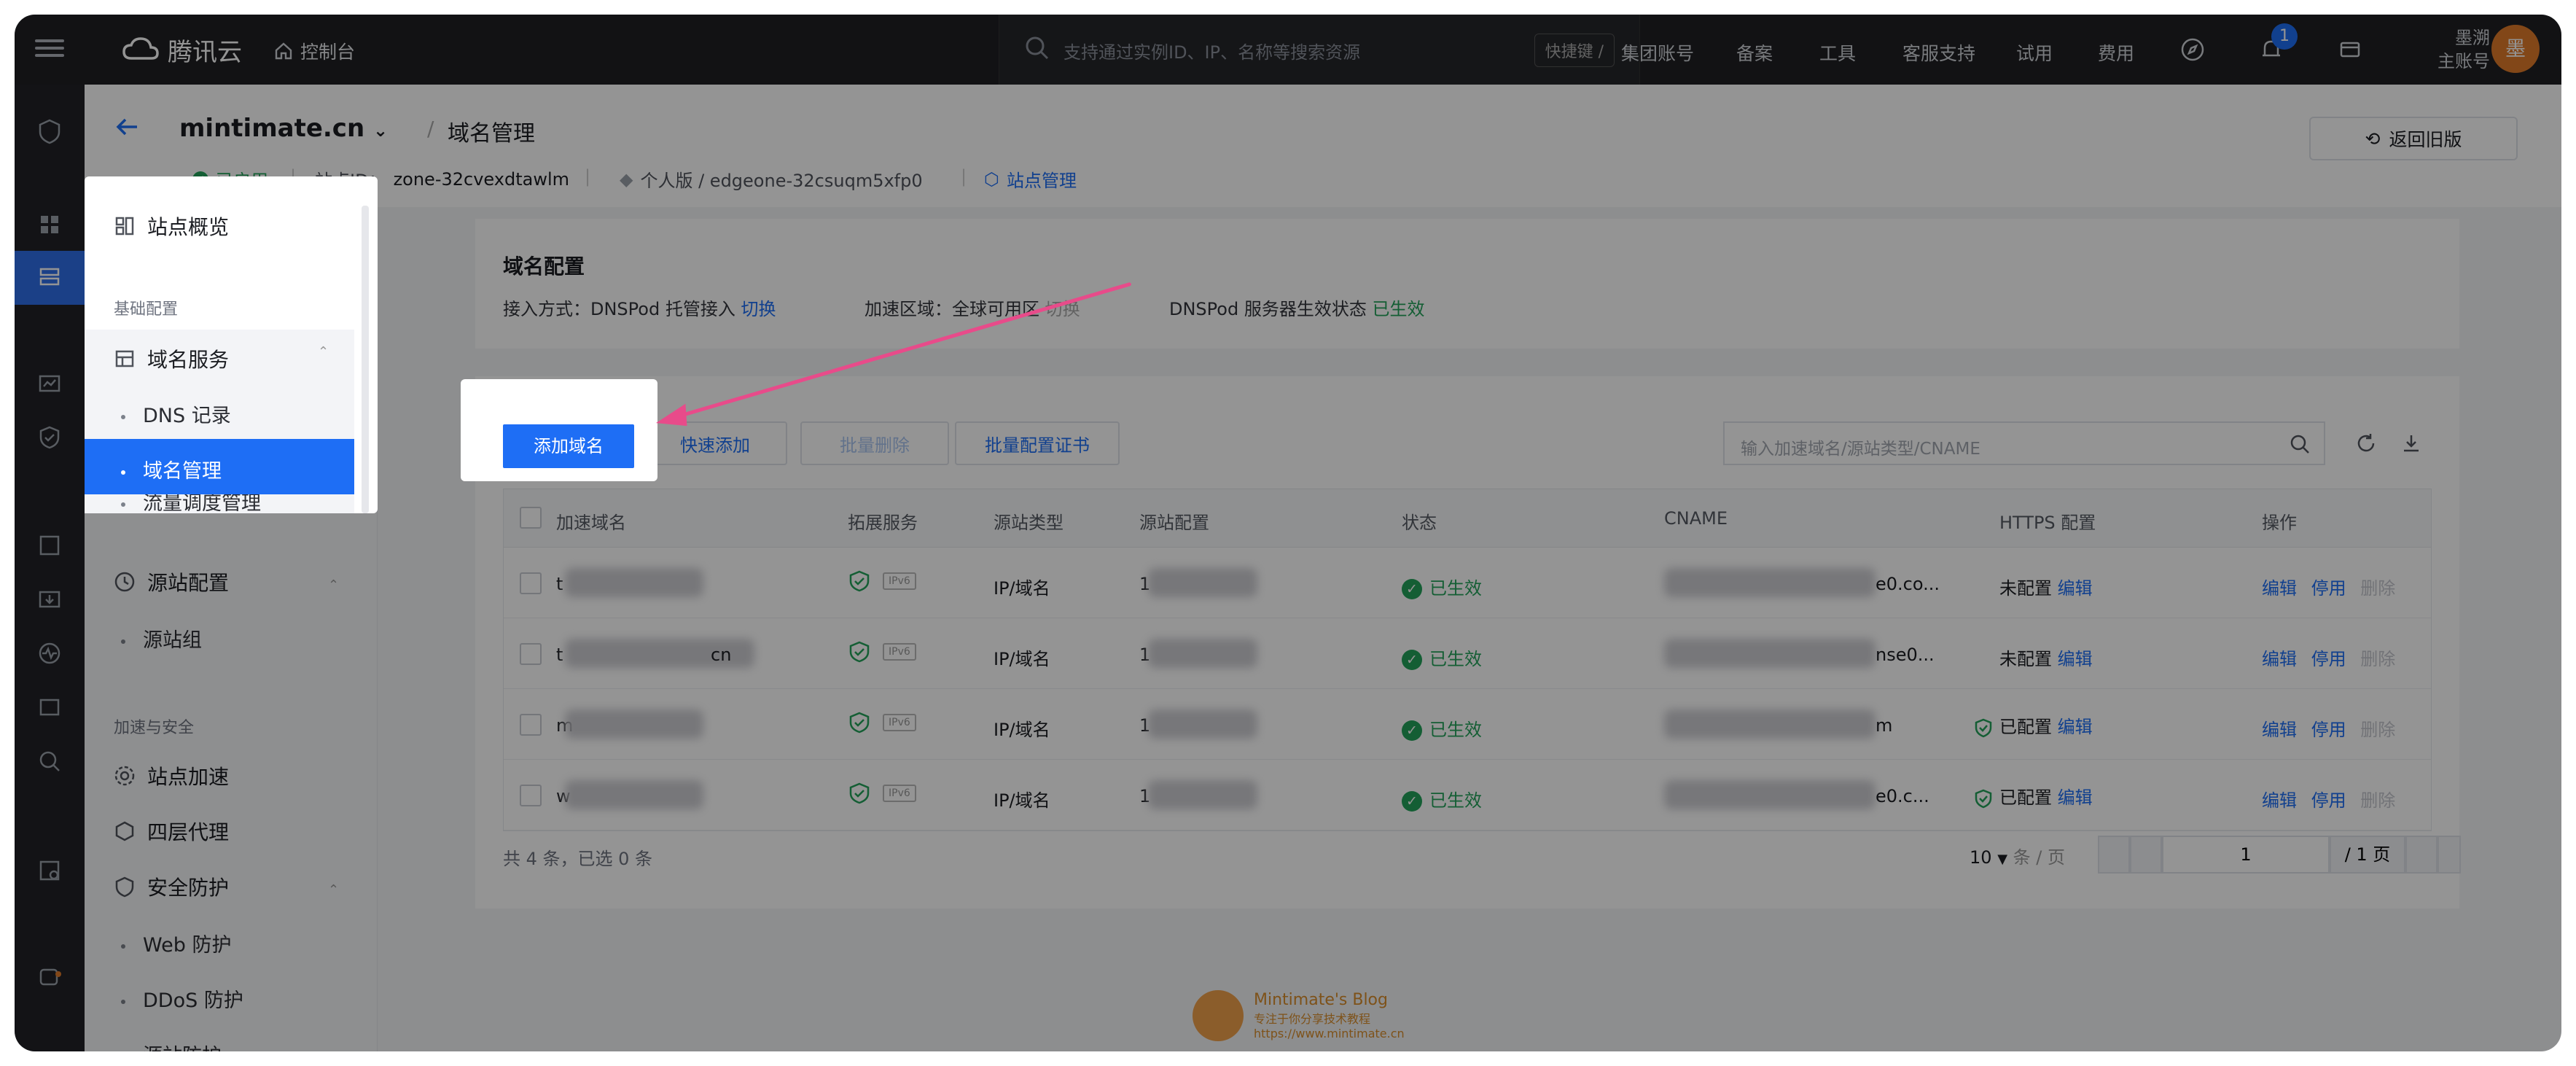 The width and height of the screenshot is (2576, 1066). What do you see at coordinates (182, 471) in the screenshot?
I see `domain-manage-label: 域名管理` at bounding box center [182, 471].